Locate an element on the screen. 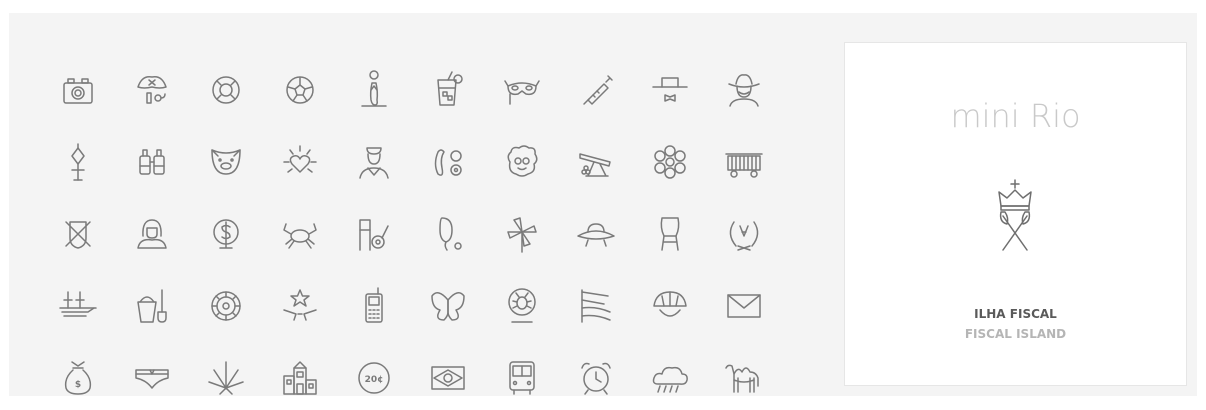  wreath-emblem-icon is located at coordinates (744, 234).